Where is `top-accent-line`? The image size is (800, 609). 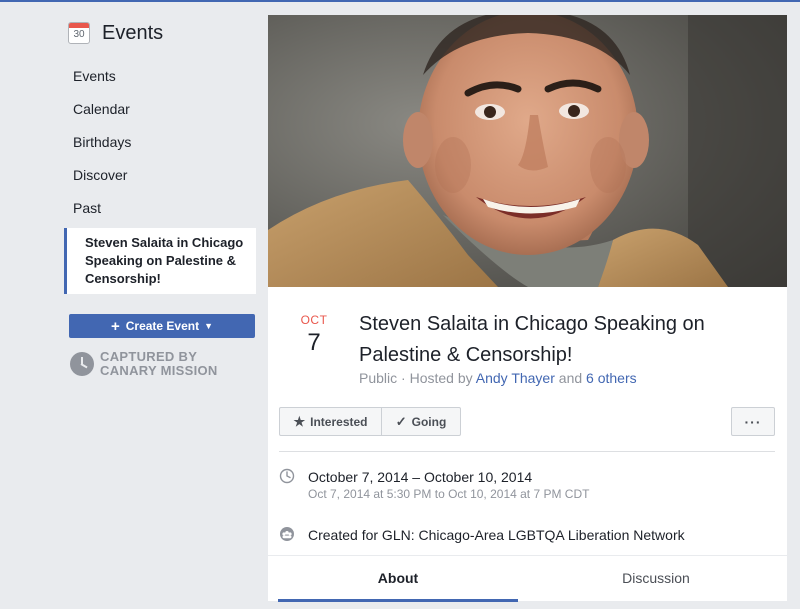 top-accent-line is located at coordinates (400, 1).